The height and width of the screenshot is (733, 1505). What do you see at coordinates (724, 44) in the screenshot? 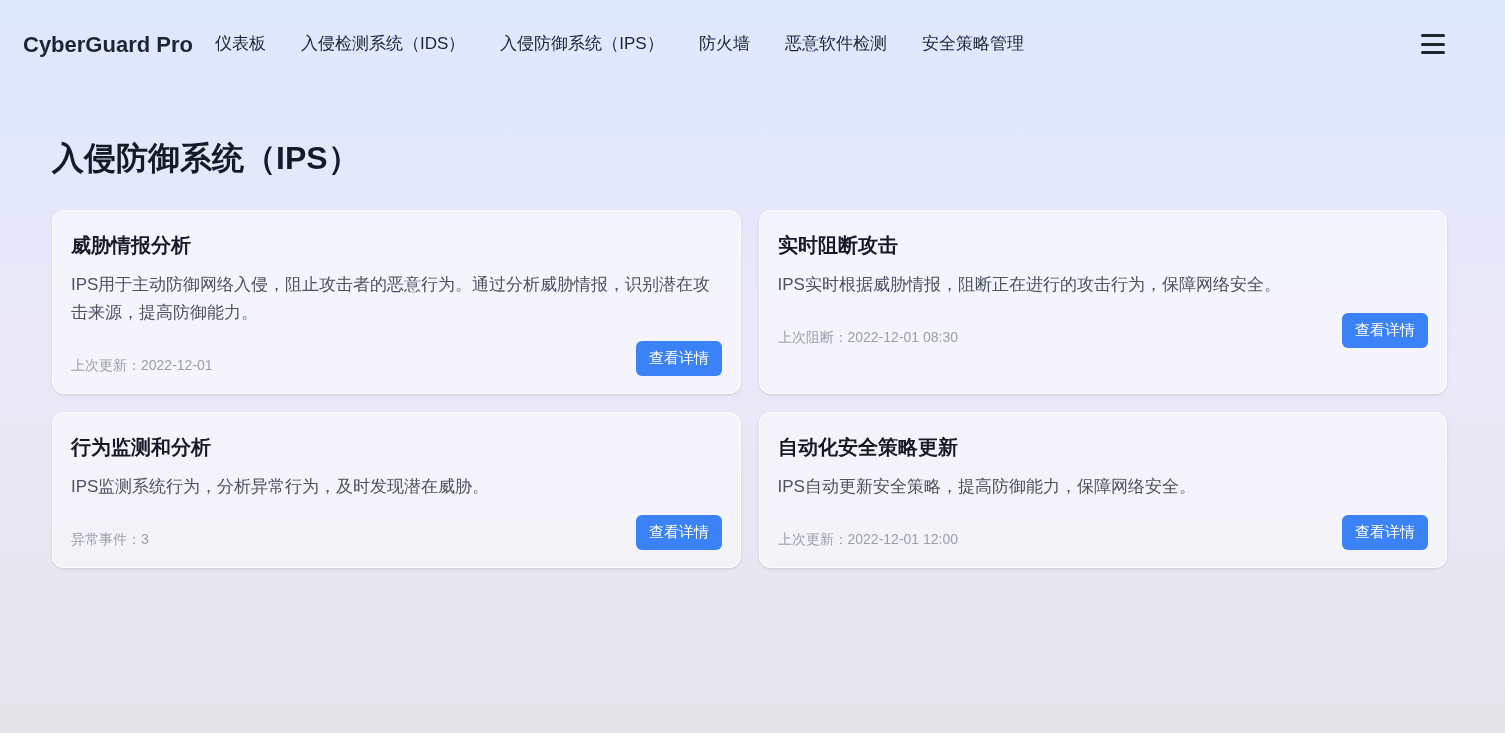
I see `nav-link: 防火墙` at bounding box center [724, 44].